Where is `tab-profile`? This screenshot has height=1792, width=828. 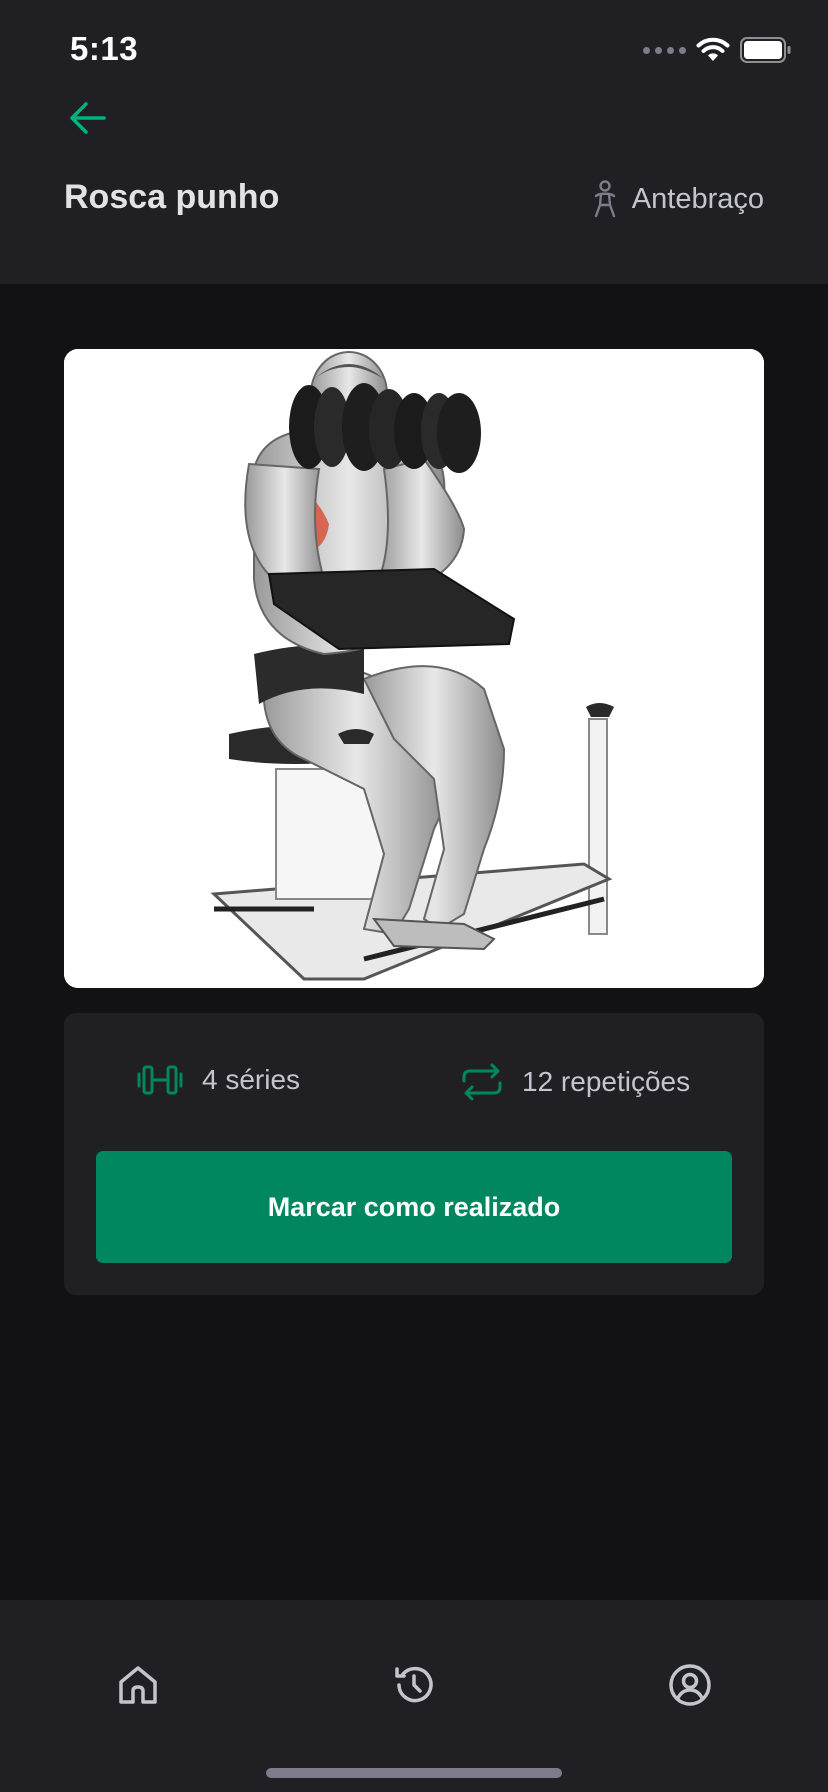 tab-profile is located at coordinates (690, 1685).